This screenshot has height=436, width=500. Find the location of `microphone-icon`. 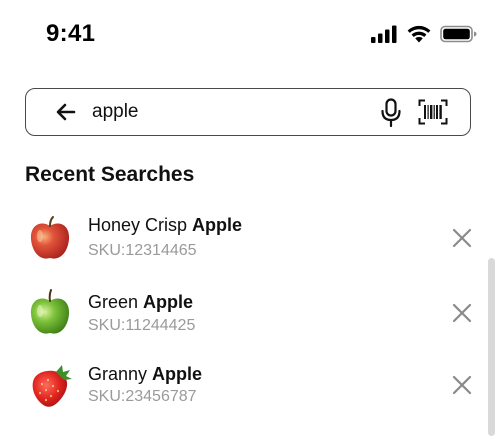

microphone-icon is located at coordinates (391, 113).